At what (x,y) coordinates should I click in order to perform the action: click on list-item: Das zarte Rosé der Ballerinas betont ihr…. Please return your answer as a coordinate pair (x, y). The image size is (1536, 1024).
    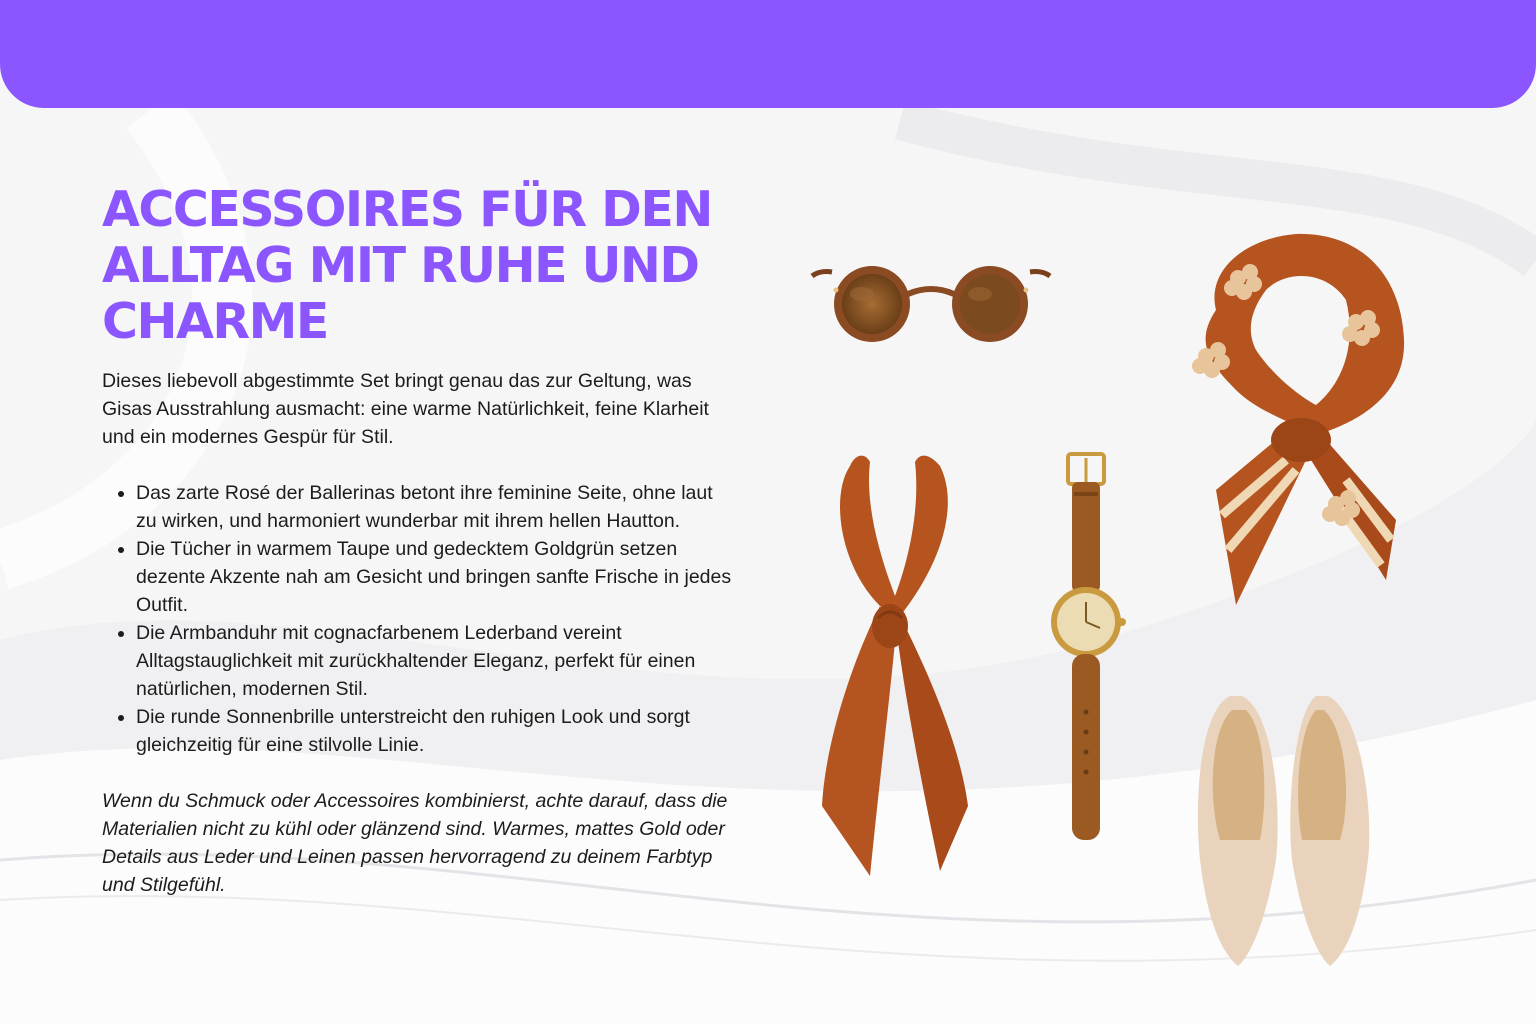
    Looking at the image, I should click on (434, 507).